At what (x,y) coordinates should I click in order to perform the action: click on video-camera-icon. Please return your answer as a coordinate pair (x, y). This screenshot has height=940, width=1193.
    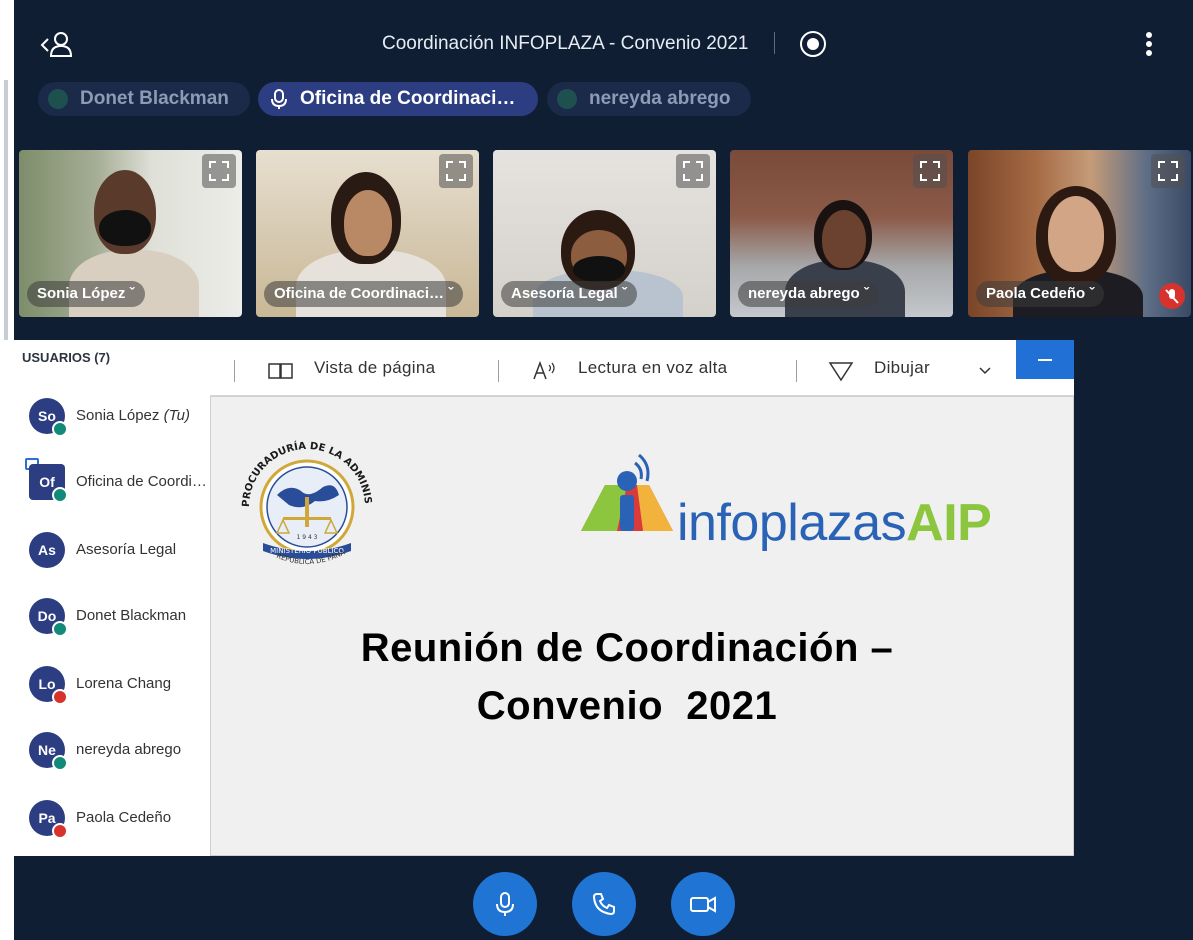
    Looking at the image, I should click on (703, 904).